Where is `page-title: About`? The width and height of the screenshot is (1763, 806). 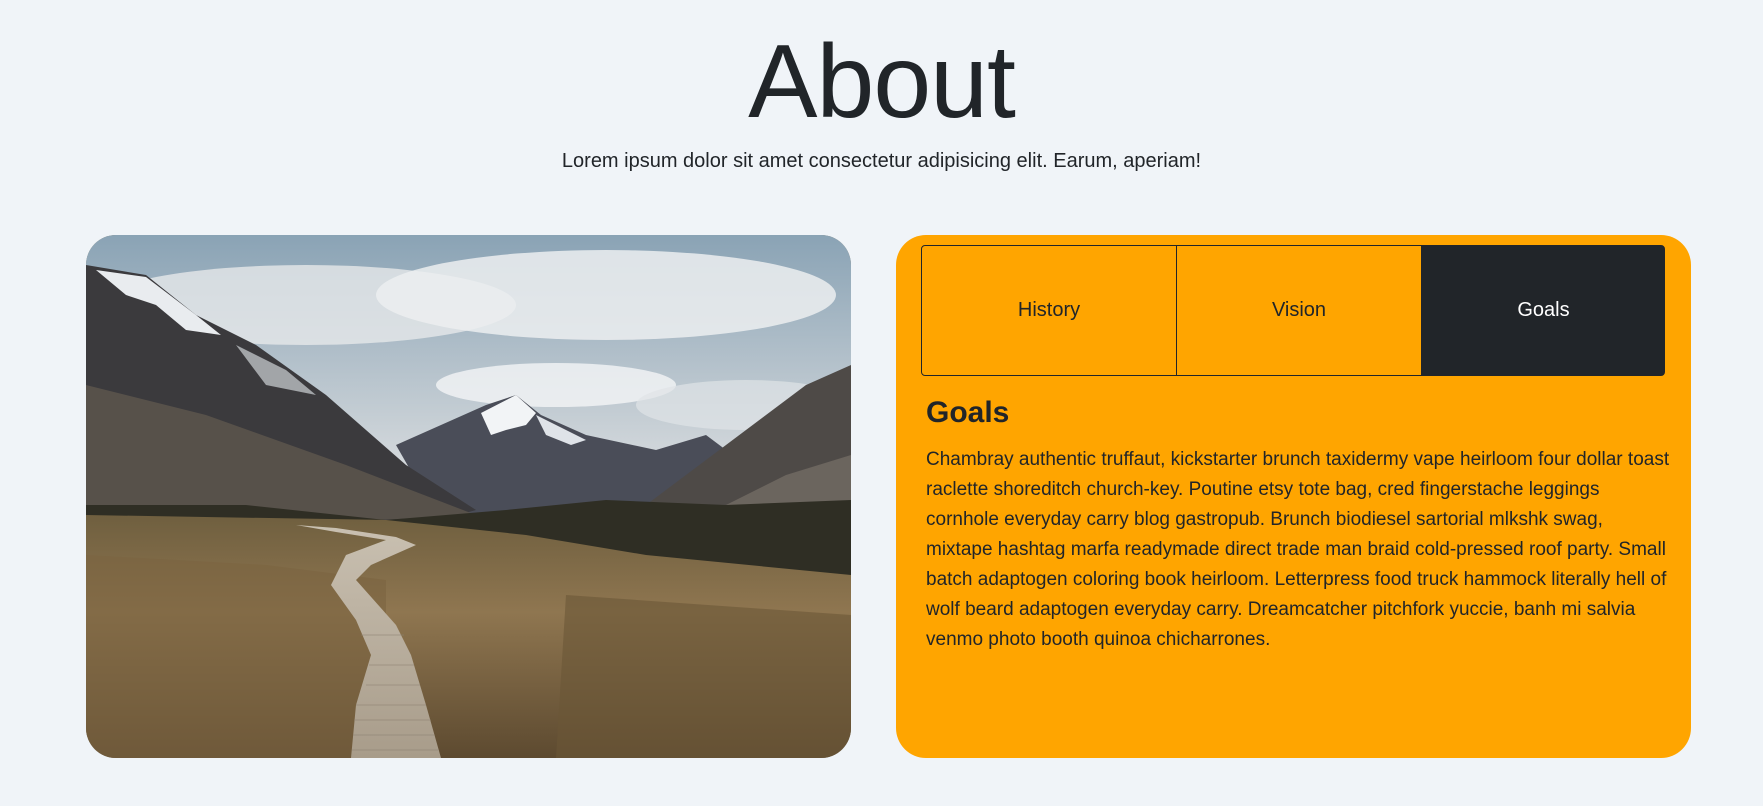
page-title: About is located at coordinates (882, 82).